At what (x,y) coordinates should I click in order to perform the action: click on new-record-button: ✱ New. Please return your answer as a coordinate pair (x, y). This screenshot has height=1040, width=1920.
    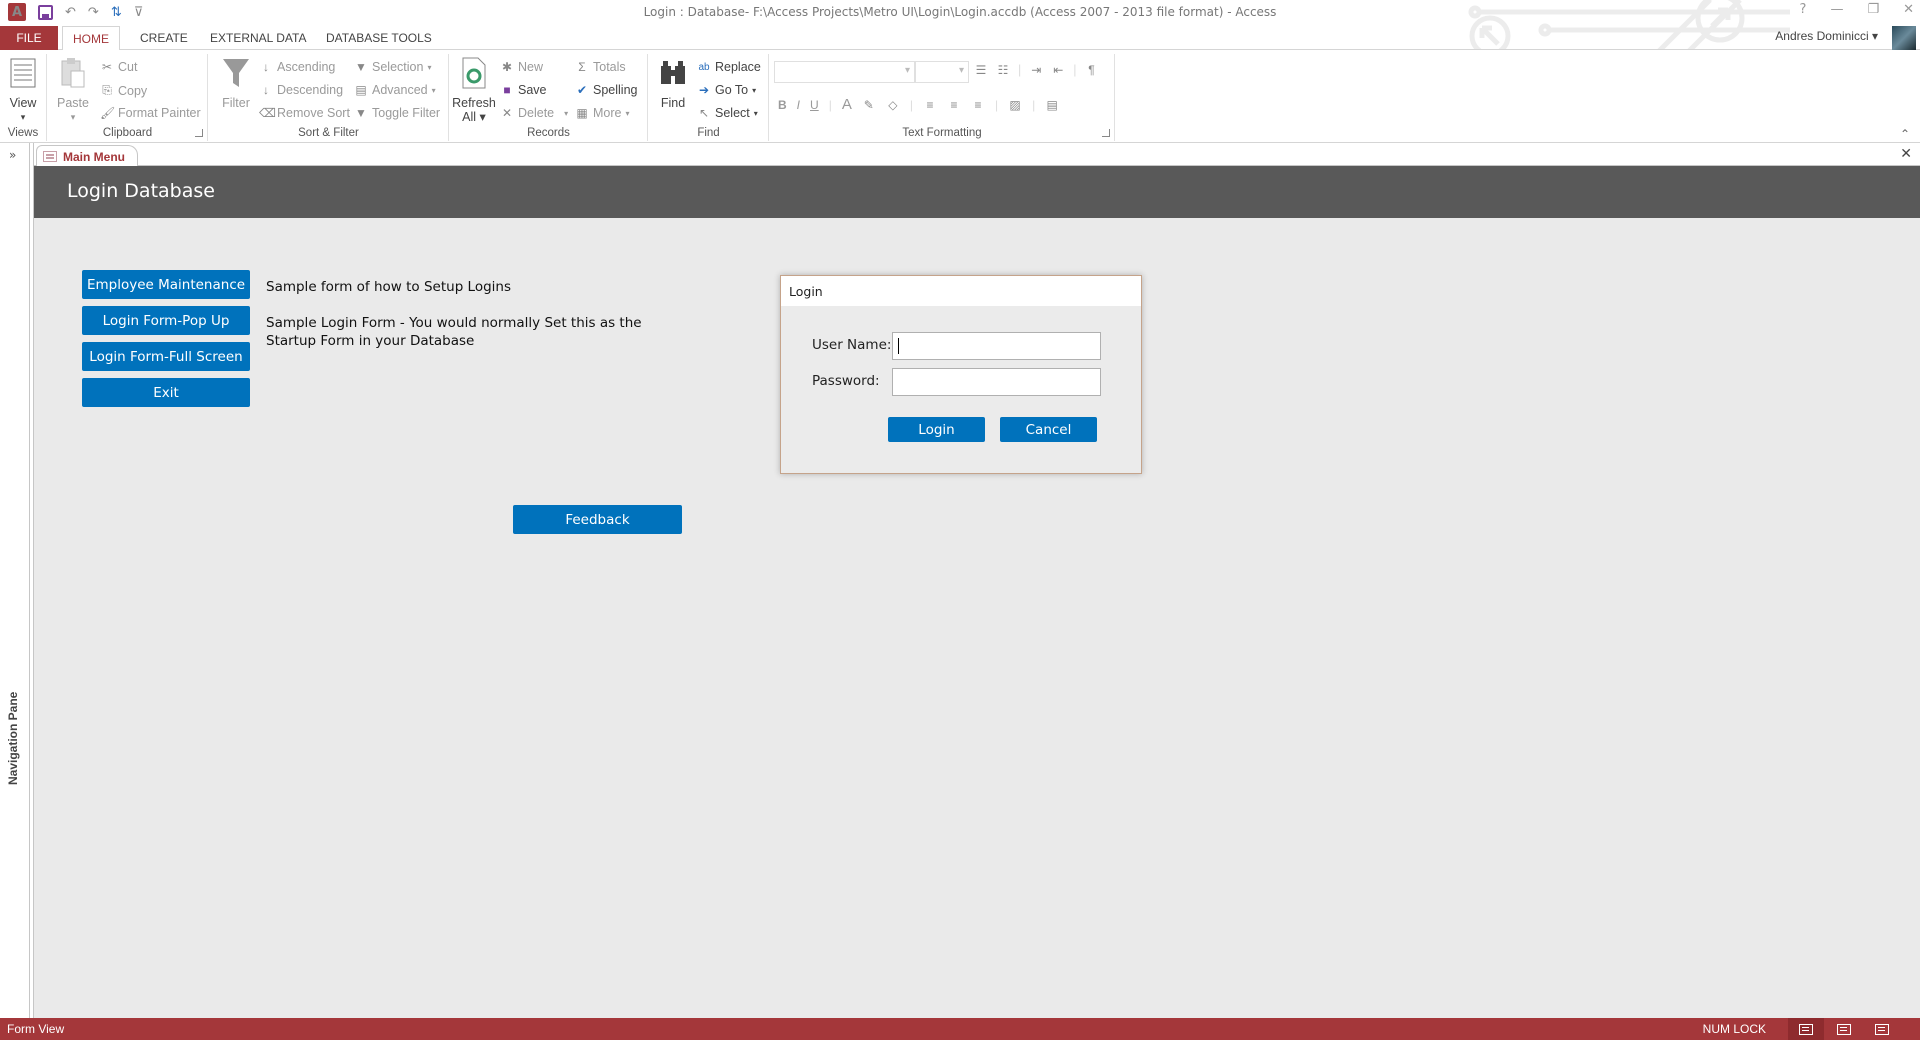
    Looking at the image, I should click on (521, 67).